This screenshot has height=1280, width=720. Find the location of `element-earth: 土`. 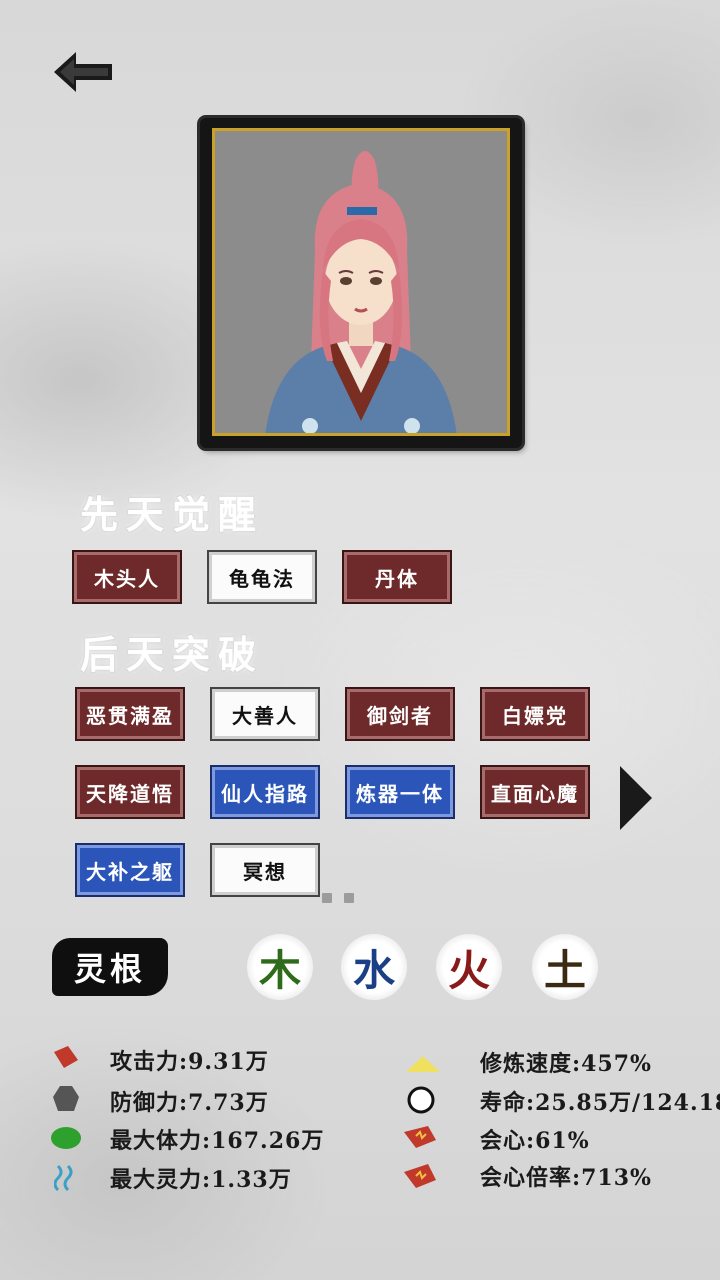

element-earth: 土 is located at coordinates (565, 967).